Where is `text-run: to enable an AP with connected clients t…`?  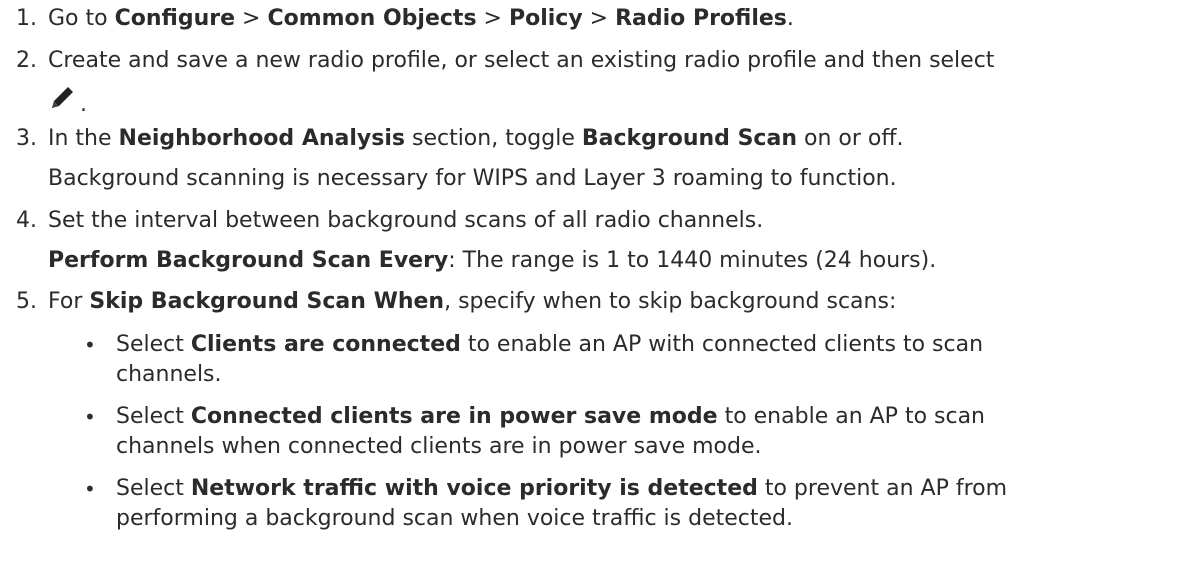
text-run: to enable an AP with connected clients t… is located at coordinates (722, 344).